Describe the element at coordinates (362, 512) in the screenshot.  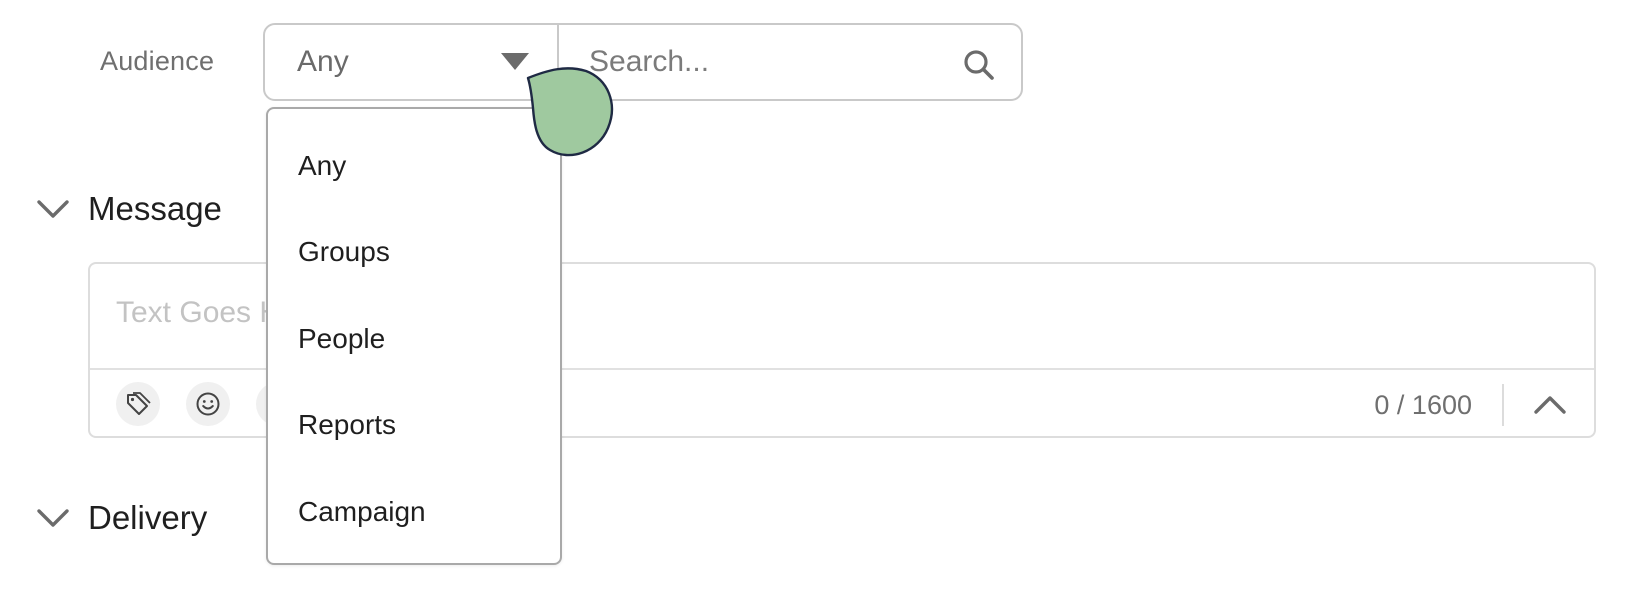
I see `dropdown-option-campaign: Campaign` at that location.